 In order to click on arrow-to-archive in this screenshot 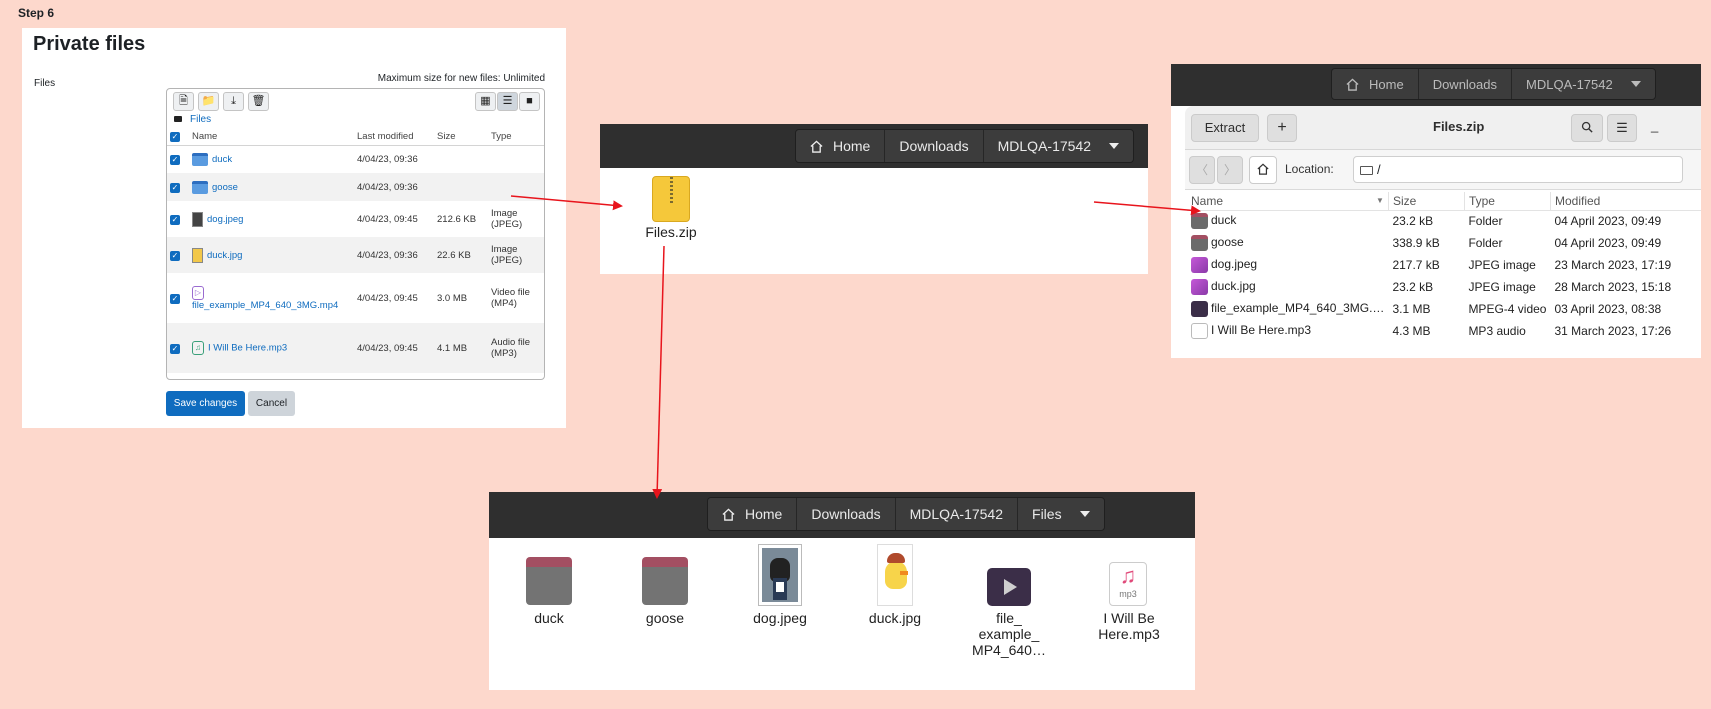, I will do `click(1147, 208)`.